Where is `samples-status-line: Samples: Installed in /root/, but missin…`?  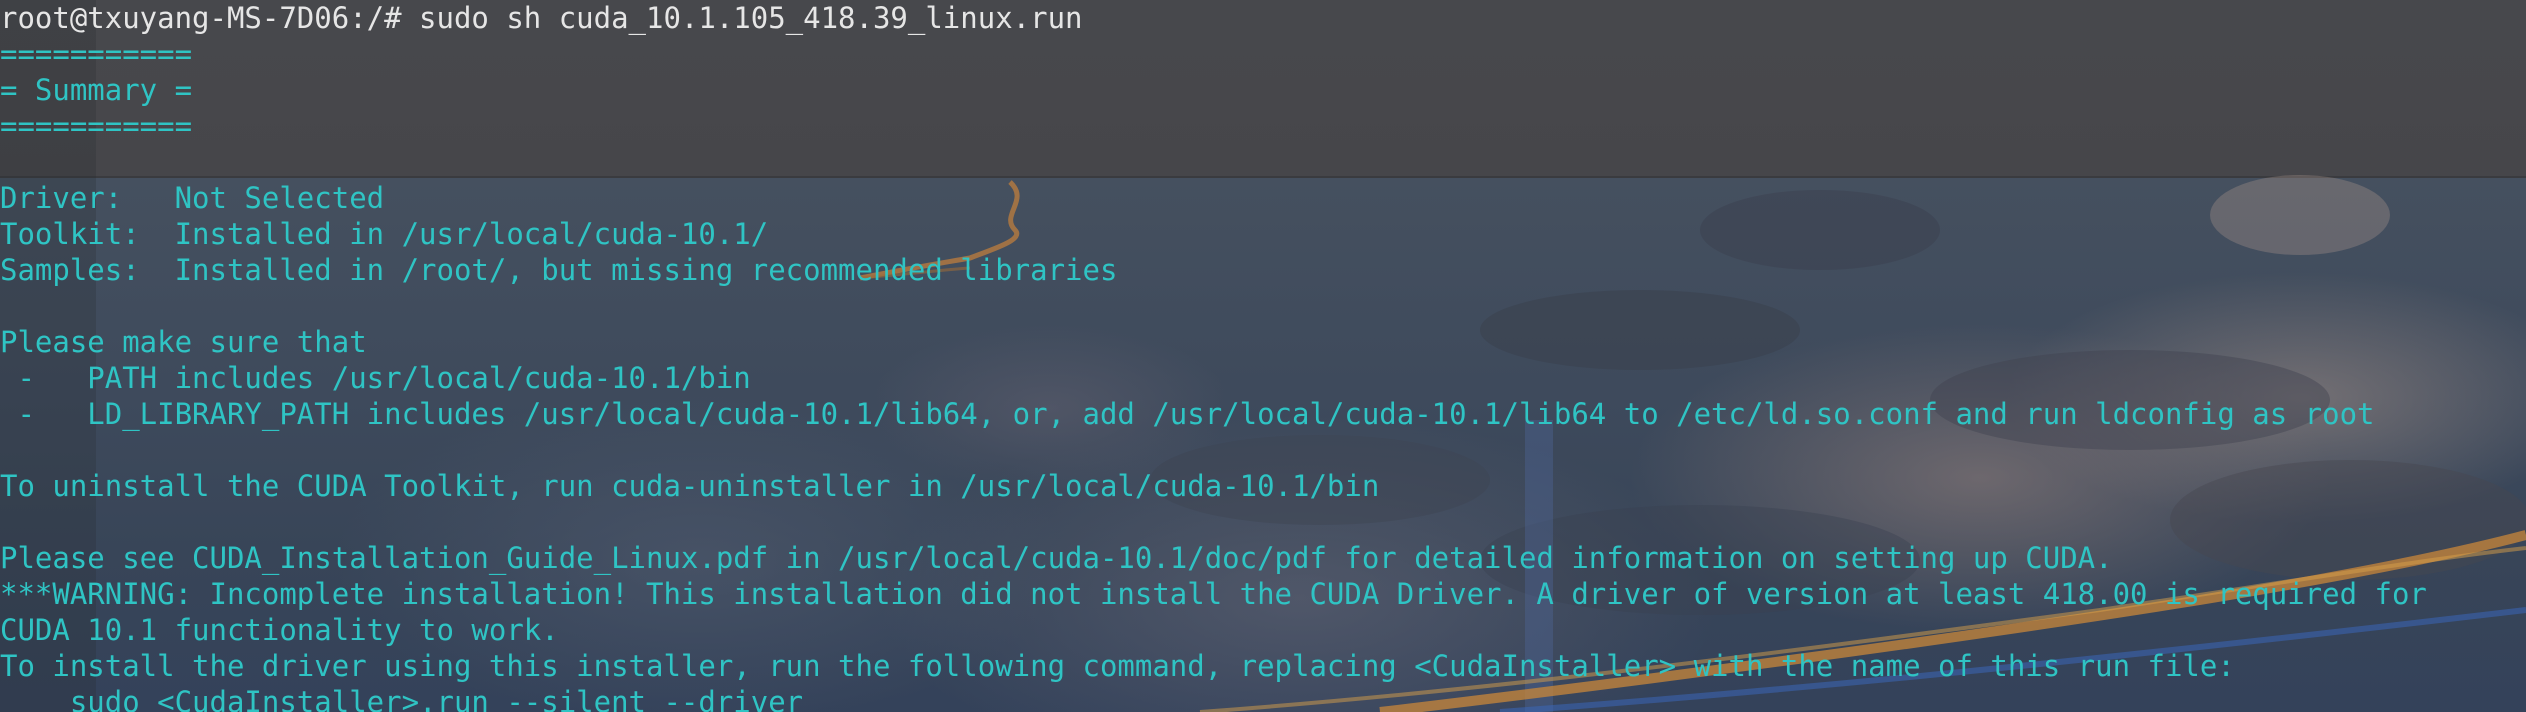
samples-status-line: Samples: Installed in /root/, but missin… is located at coordinates (559, 270).